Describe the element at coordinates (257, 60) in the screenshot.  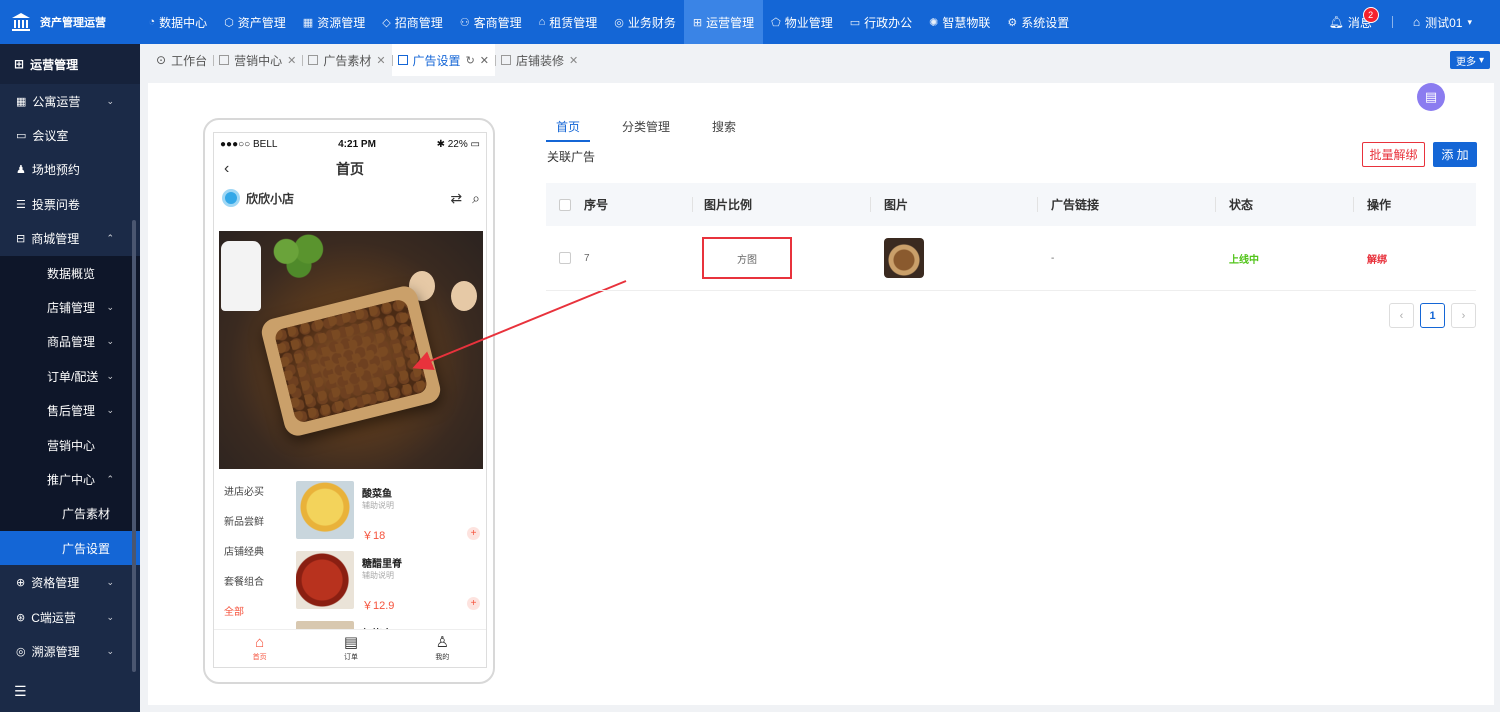
I see `tab: 营销中心 ✕` at that location.